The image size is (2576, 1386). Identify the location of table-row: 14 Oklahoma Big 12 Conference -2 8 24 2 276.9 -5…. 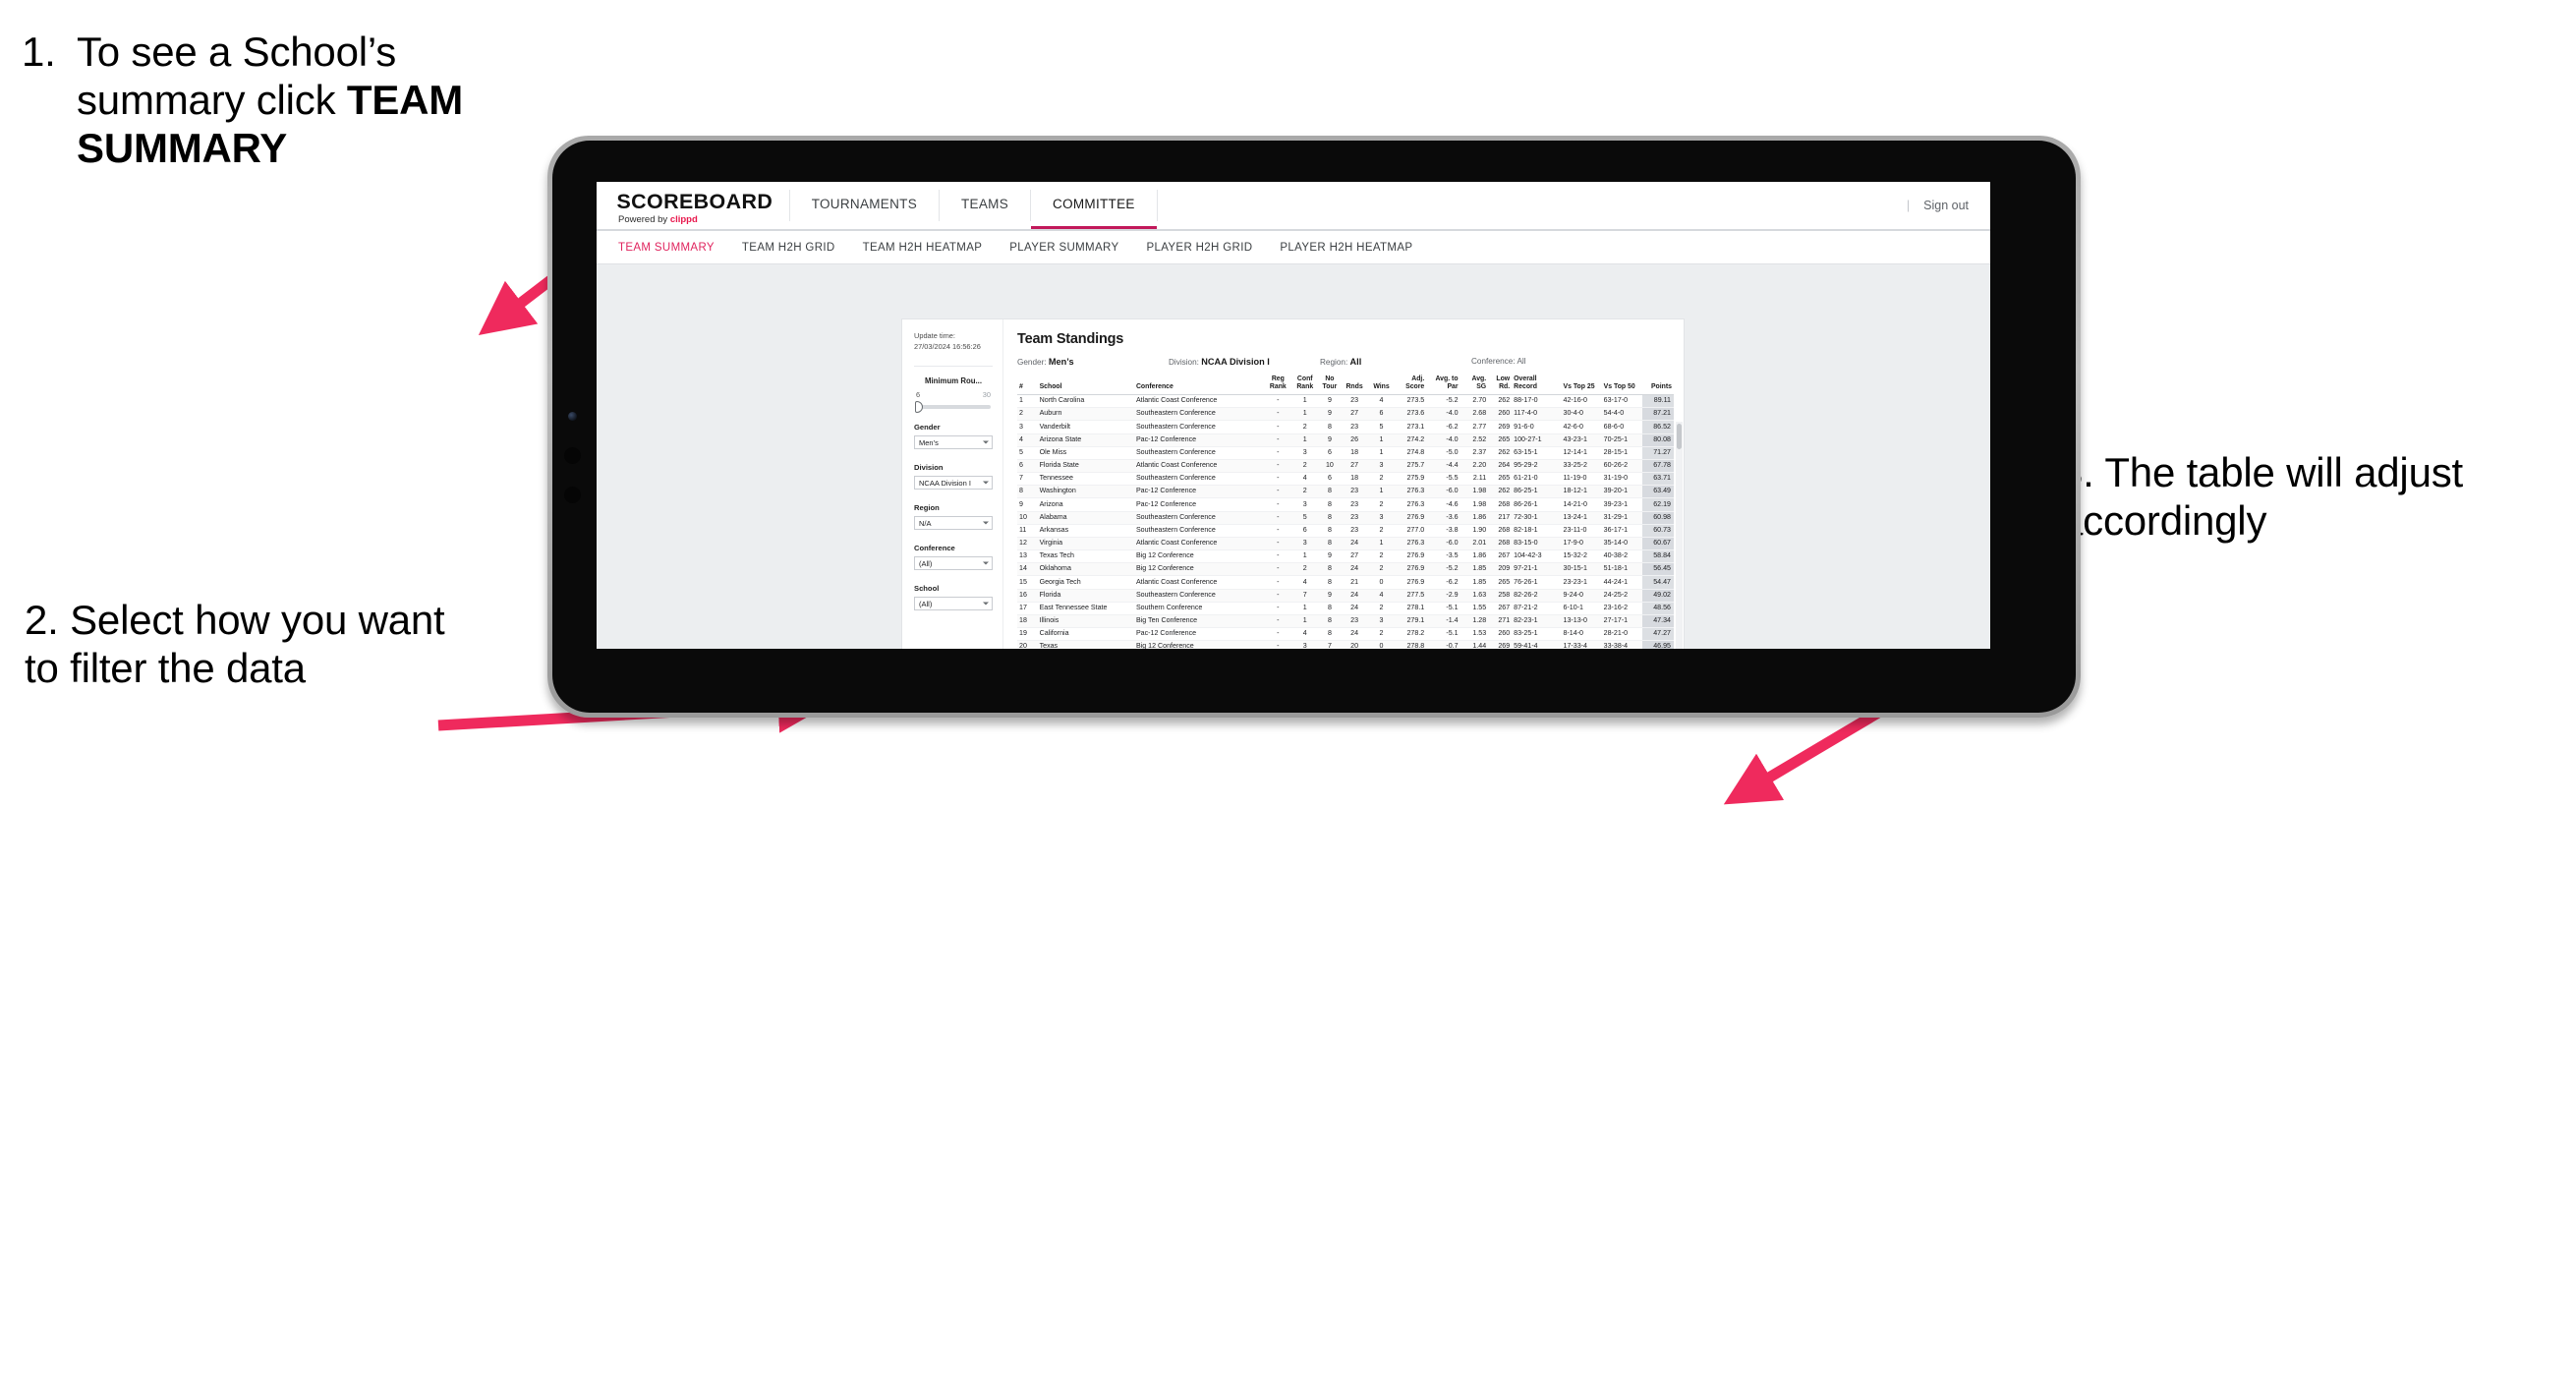
(1346, 570).